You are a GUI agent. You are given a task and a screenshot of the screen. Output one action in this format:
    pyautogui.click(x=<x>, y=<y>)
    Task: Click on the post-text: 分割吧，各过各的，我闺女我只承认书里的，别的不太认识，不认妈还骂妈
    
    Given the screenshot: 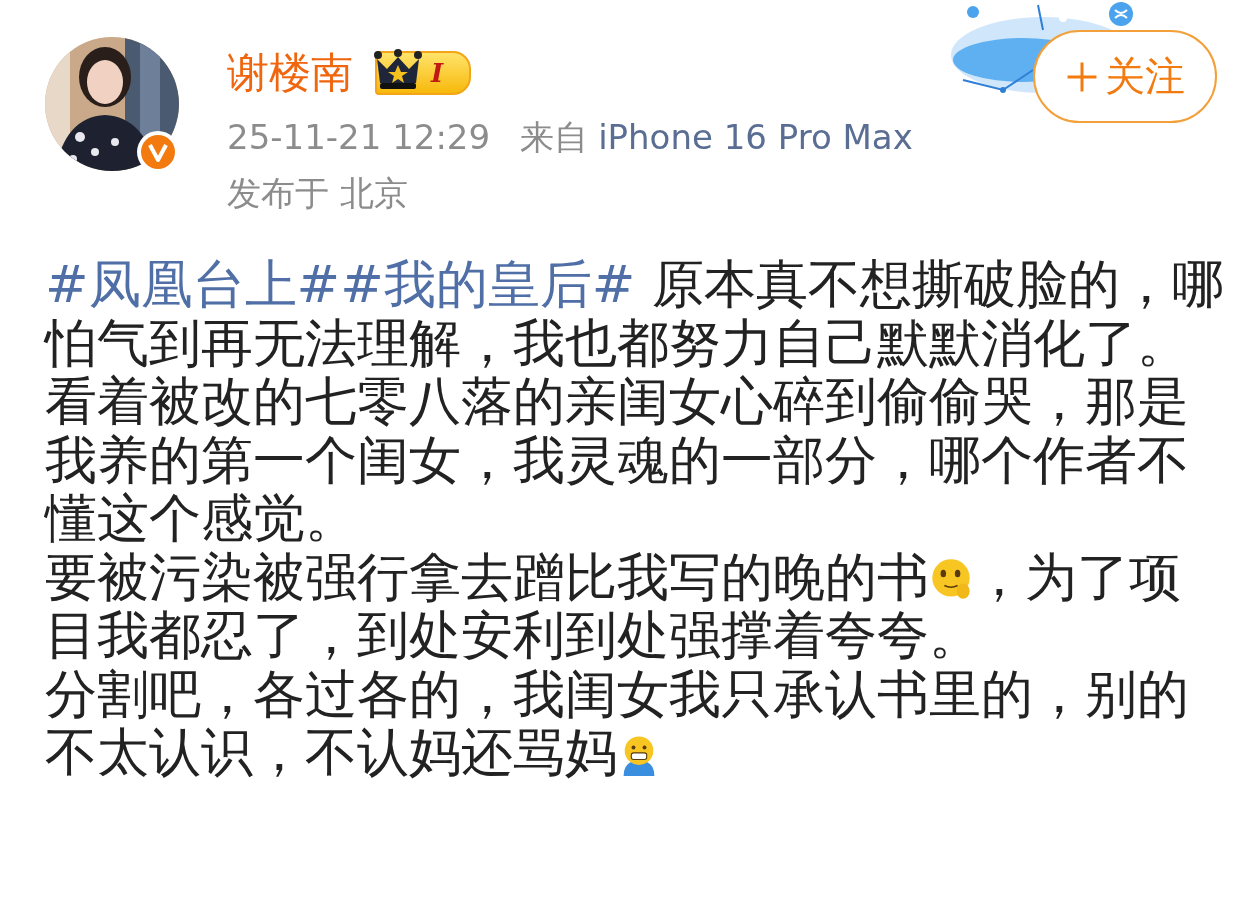 What is the action you would take?
    pyautogui.click(x=617, y=723)
    